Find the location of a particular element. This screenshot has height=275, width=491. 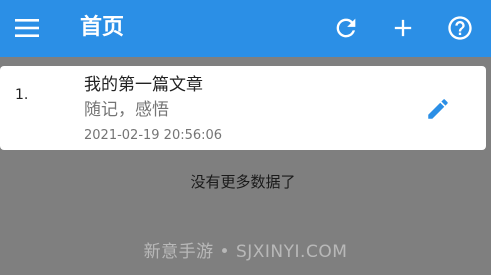

article-index: 1. is located at coordinates (22, 95).